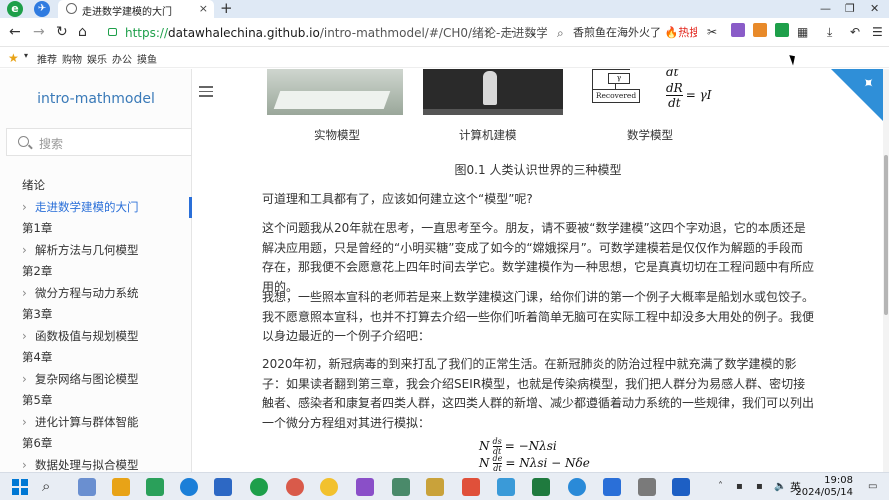  I want to click on tab-active: 走进数学建模的大门 ×, so click(136, 9).